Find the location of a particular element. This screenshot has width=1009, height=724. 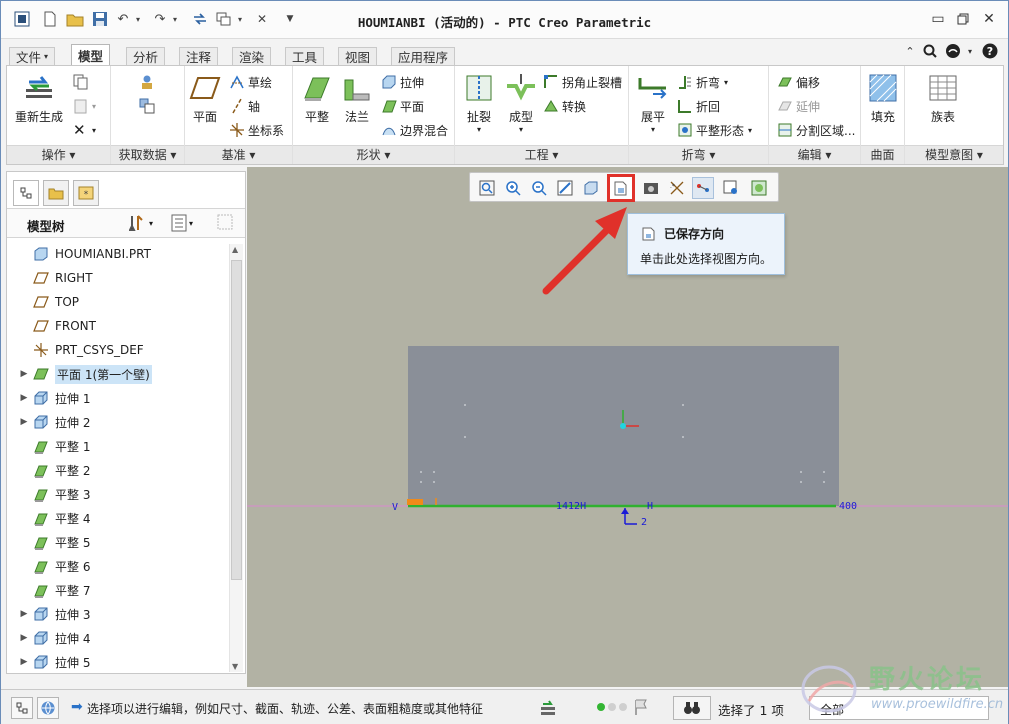

scroll-down-icon: ▼ is located at coordinates (235, 666).